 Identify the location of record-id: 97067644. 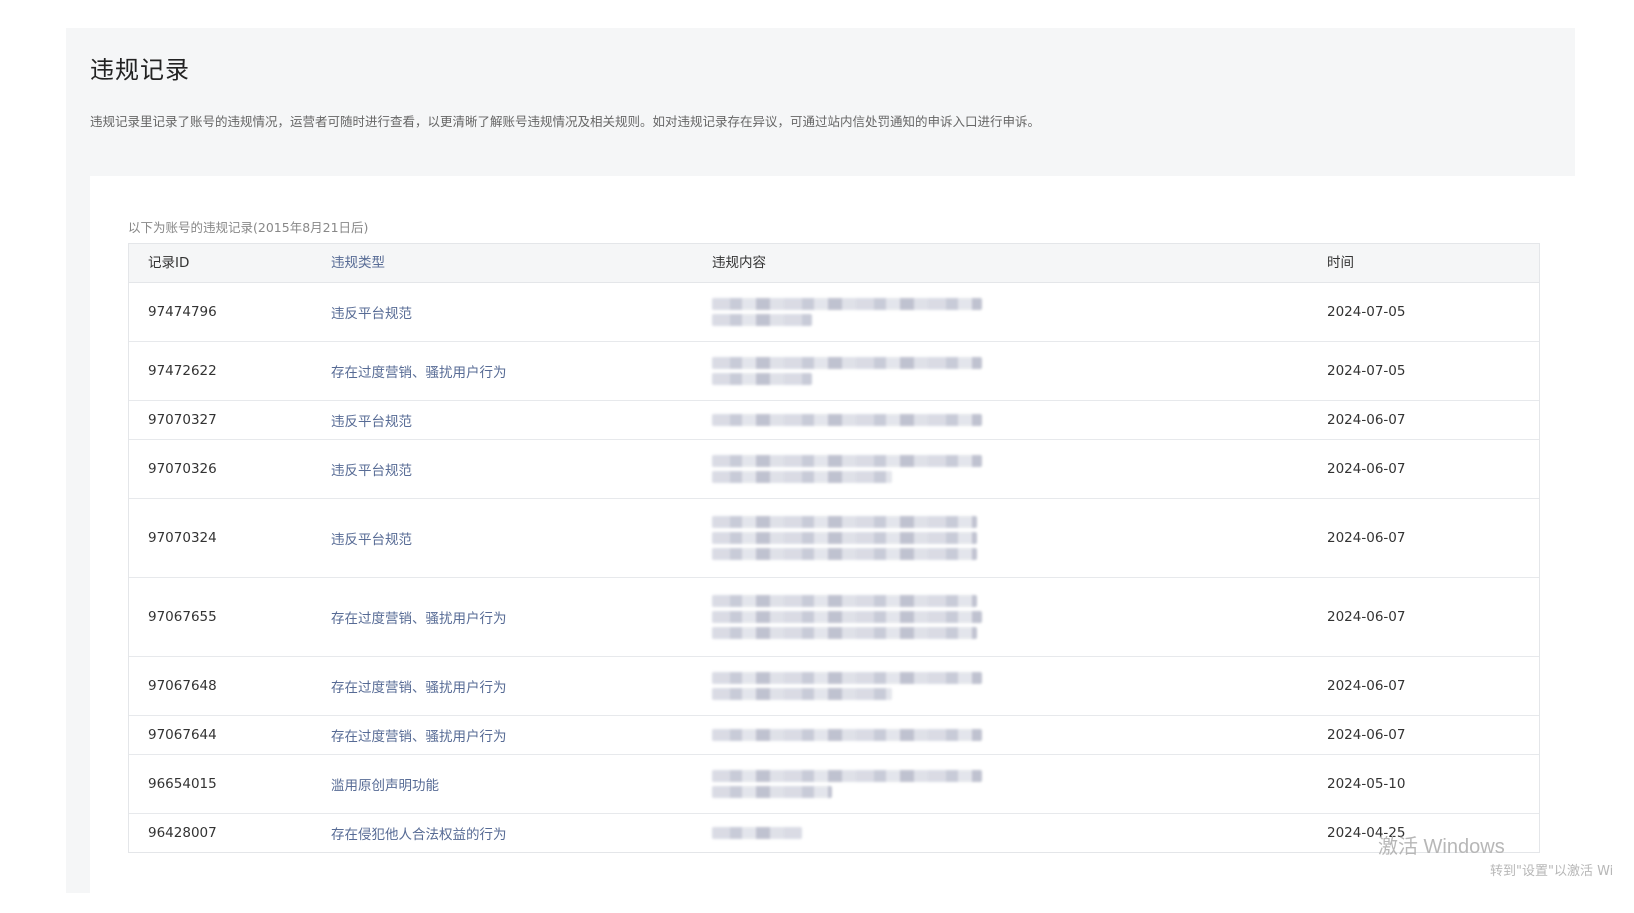
(182, 735).